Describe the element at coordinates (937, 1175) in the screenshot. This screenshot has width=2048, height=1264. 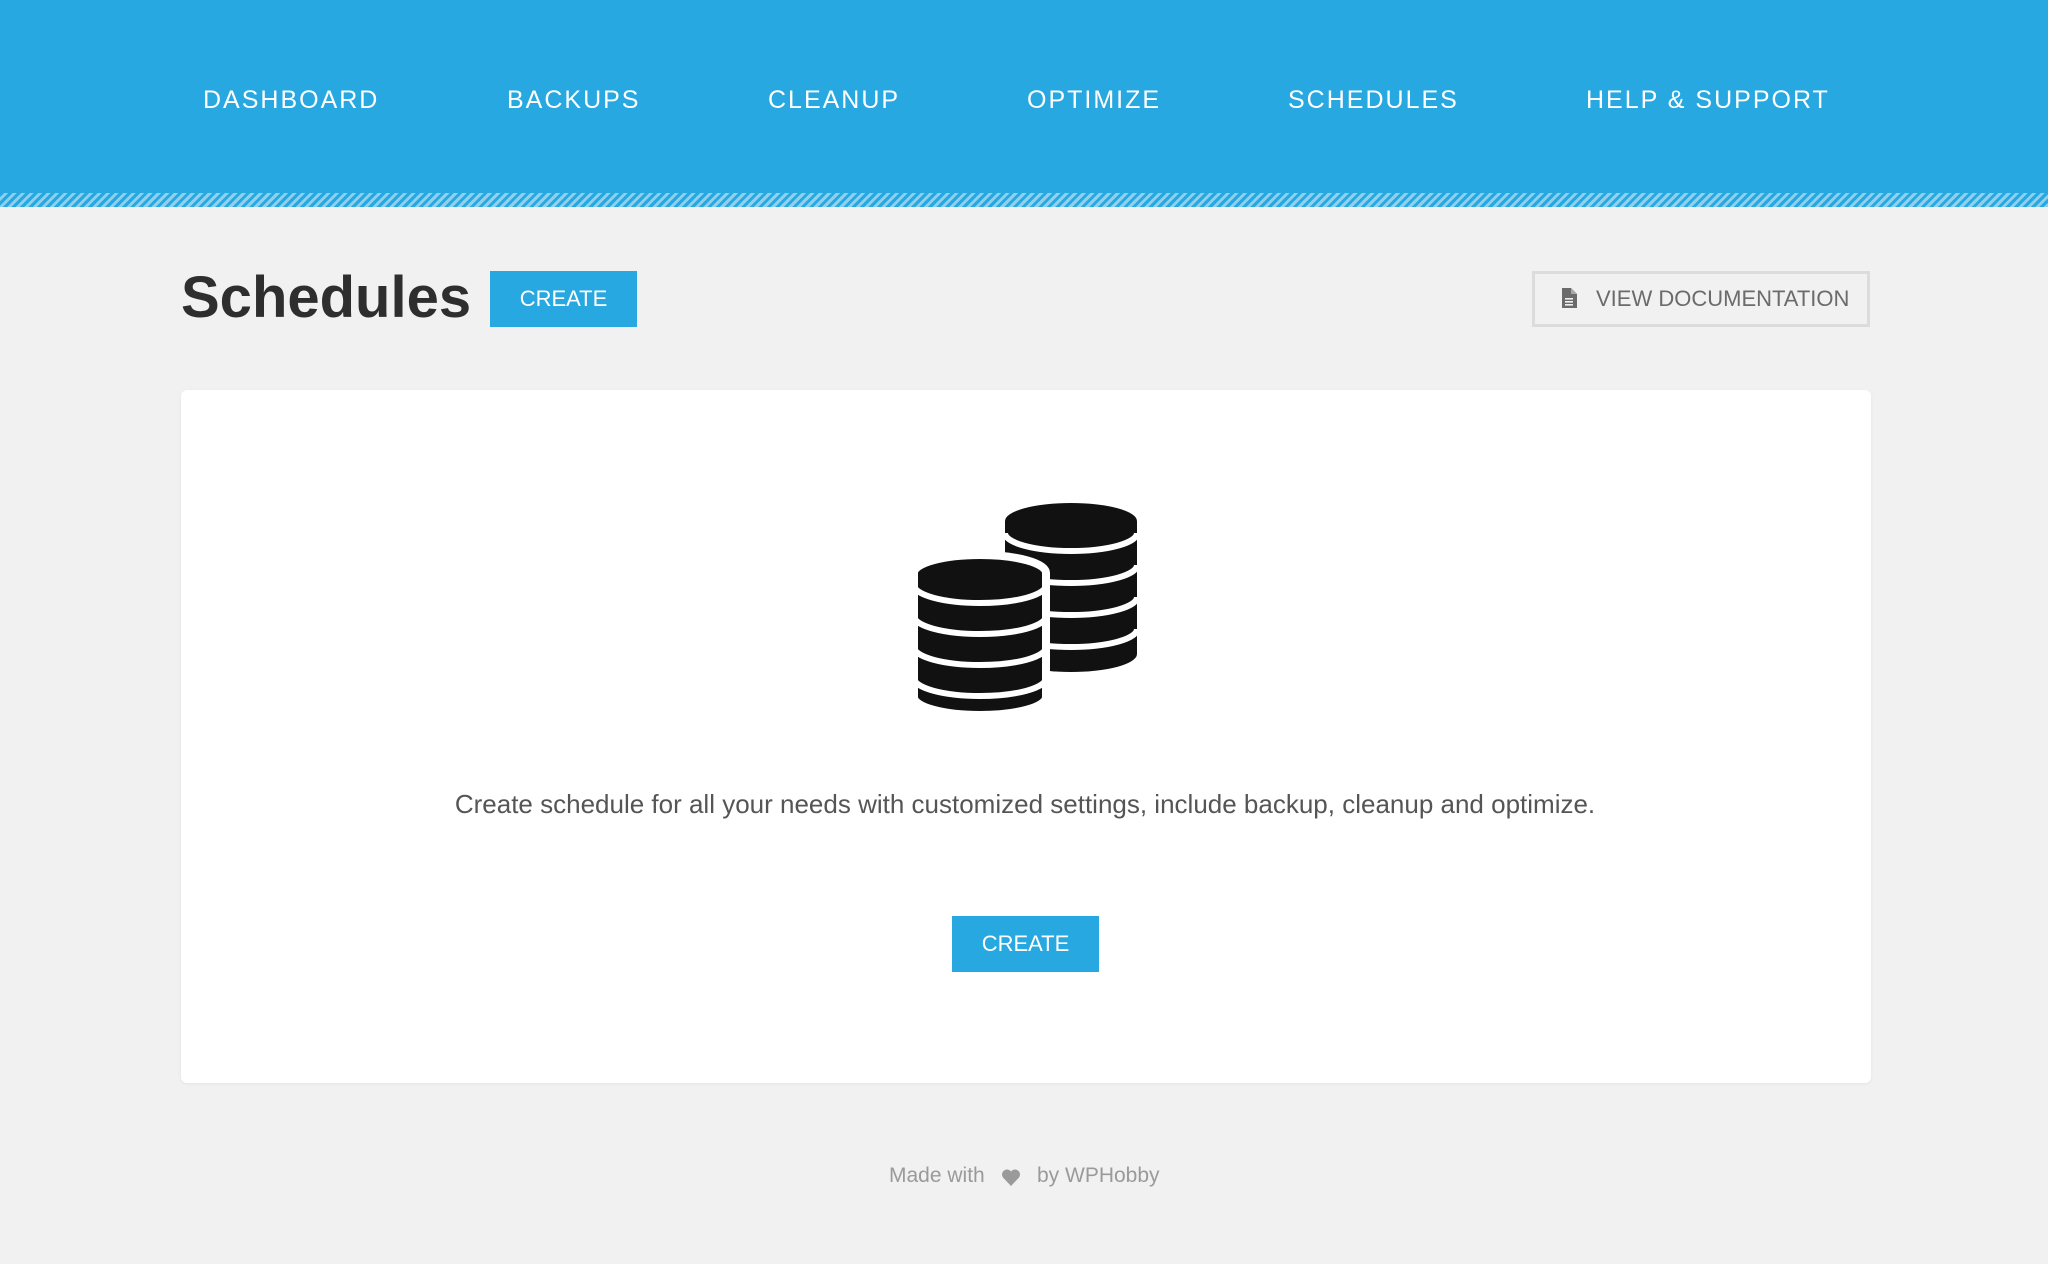
I see `footer-made-with: Made with` at that location.